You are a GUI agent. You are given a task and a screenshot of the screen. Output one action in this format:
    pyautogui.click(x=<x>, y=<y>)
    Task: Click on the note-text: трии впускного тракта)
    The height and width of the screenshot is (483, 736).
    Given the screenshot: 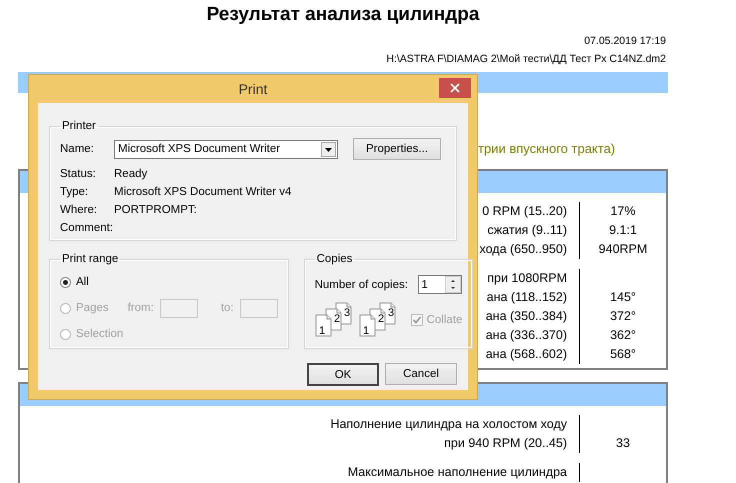 What is the action you would take?
    pyautogui.click(x=547, y=148)
    